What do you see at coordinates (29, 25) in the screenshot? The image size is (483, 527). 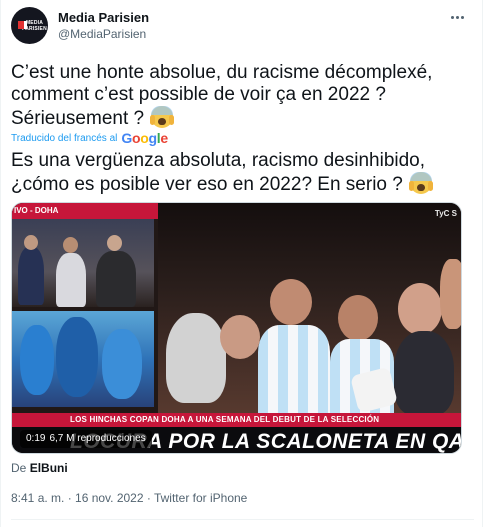 I see `avatar: MEDIA PARISIEN` at bounding box center [29, 25].